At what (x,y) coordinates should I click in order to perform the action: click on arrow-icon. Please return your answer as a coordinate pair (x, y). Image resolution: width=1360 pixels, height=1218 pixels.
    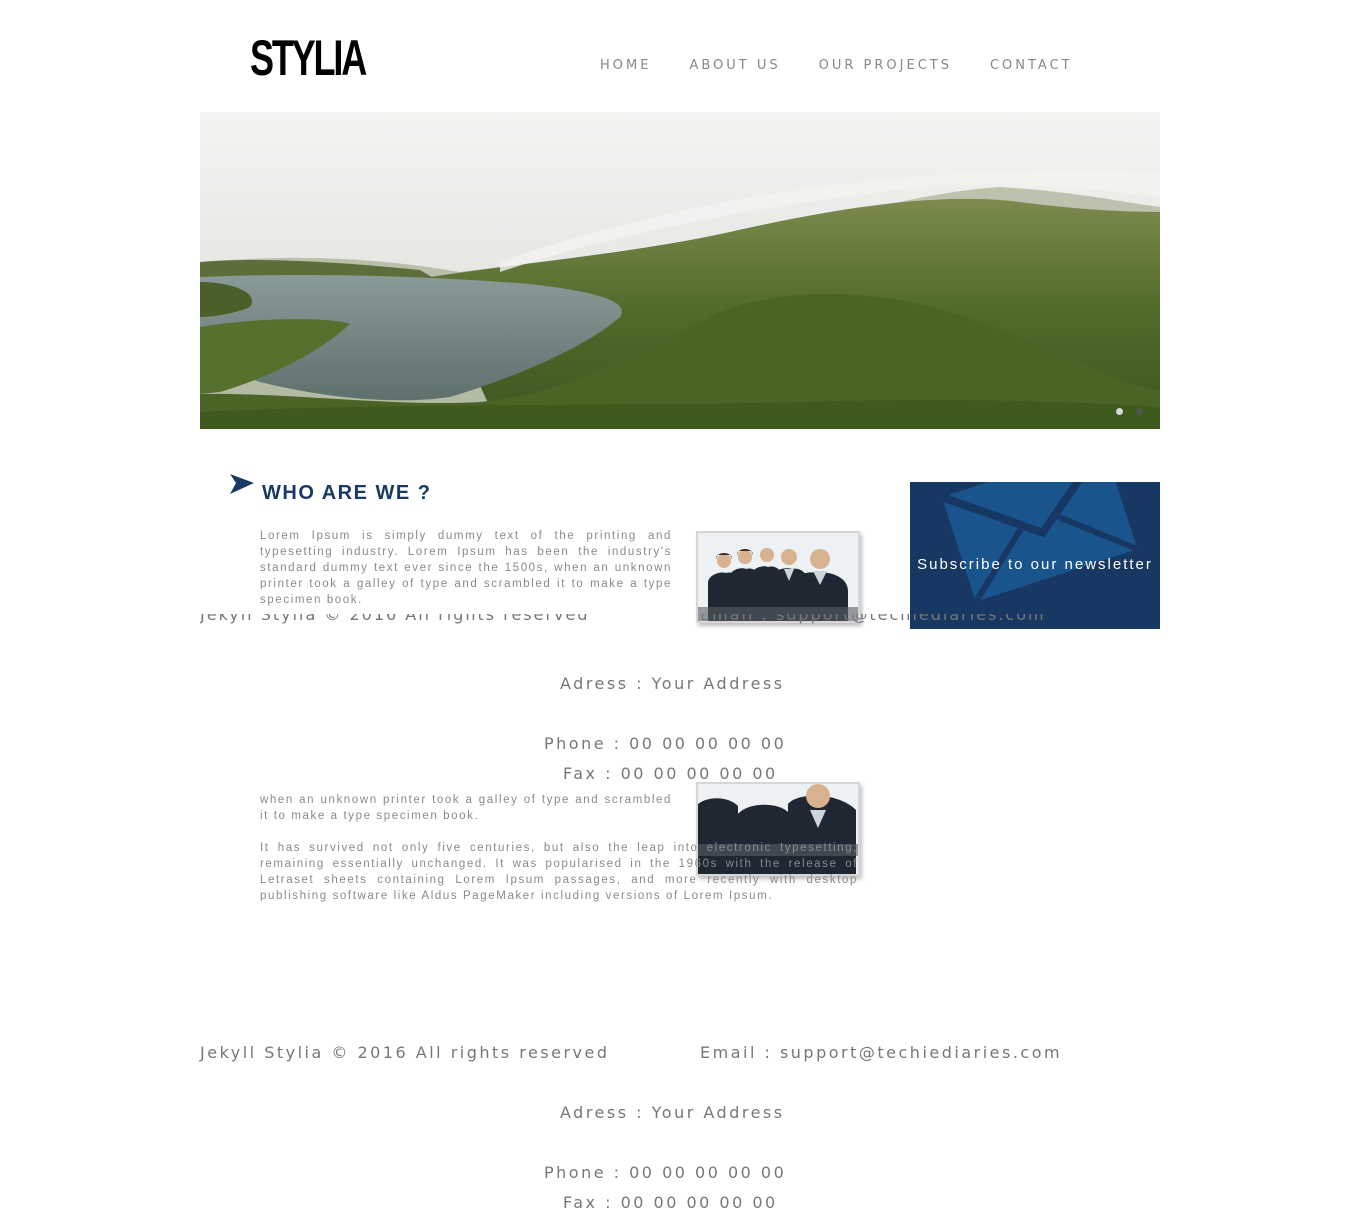
    Looking at the image, I should click on (242, 484).